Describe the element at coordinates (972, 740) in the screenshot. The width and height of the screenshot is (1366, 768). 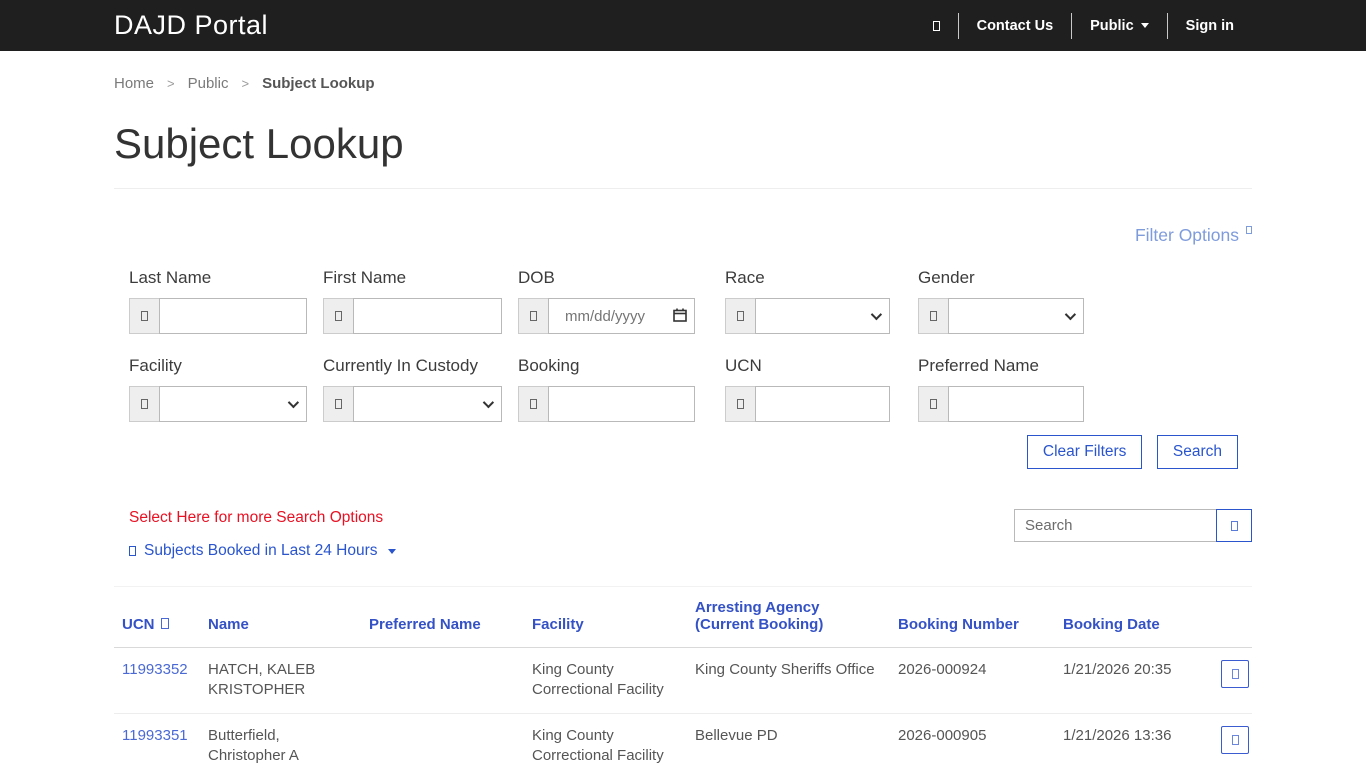
I see `cell-booking-number: 2026-000905` at that location.